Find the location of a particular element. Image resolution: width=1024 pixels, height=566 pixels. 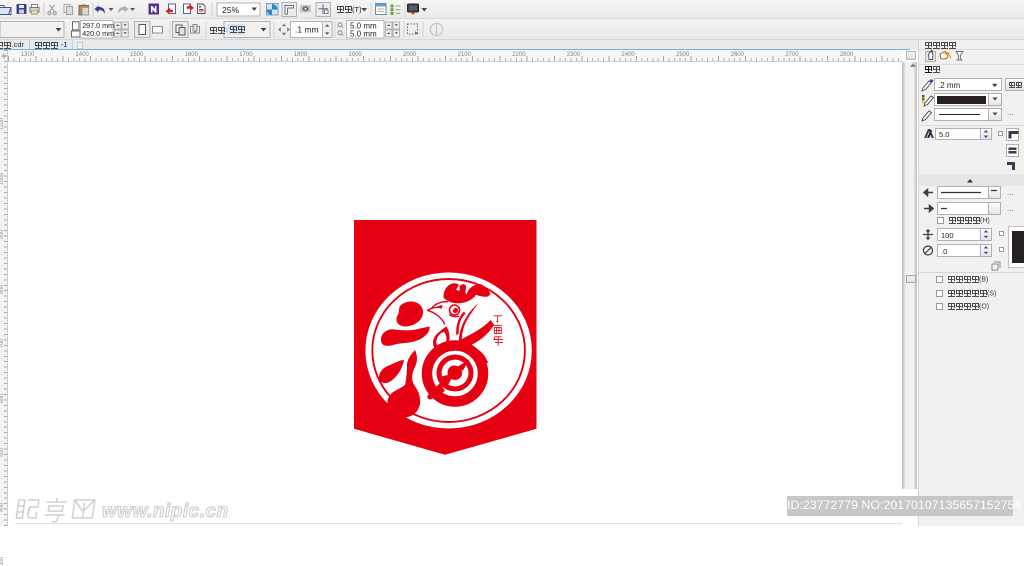

svg-text: 420.0 mm is located at coordinates (98, 33).